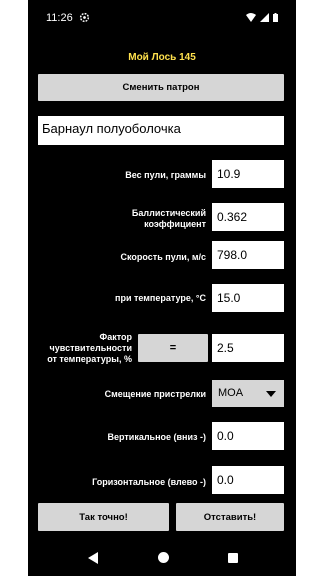 This screenshot has width=324, height=576. What do you see at coordinates (115, 337) in the screenshot?
I see `temp-sensitivity-label-line1: Фактор` at bounding box center [115, 337].